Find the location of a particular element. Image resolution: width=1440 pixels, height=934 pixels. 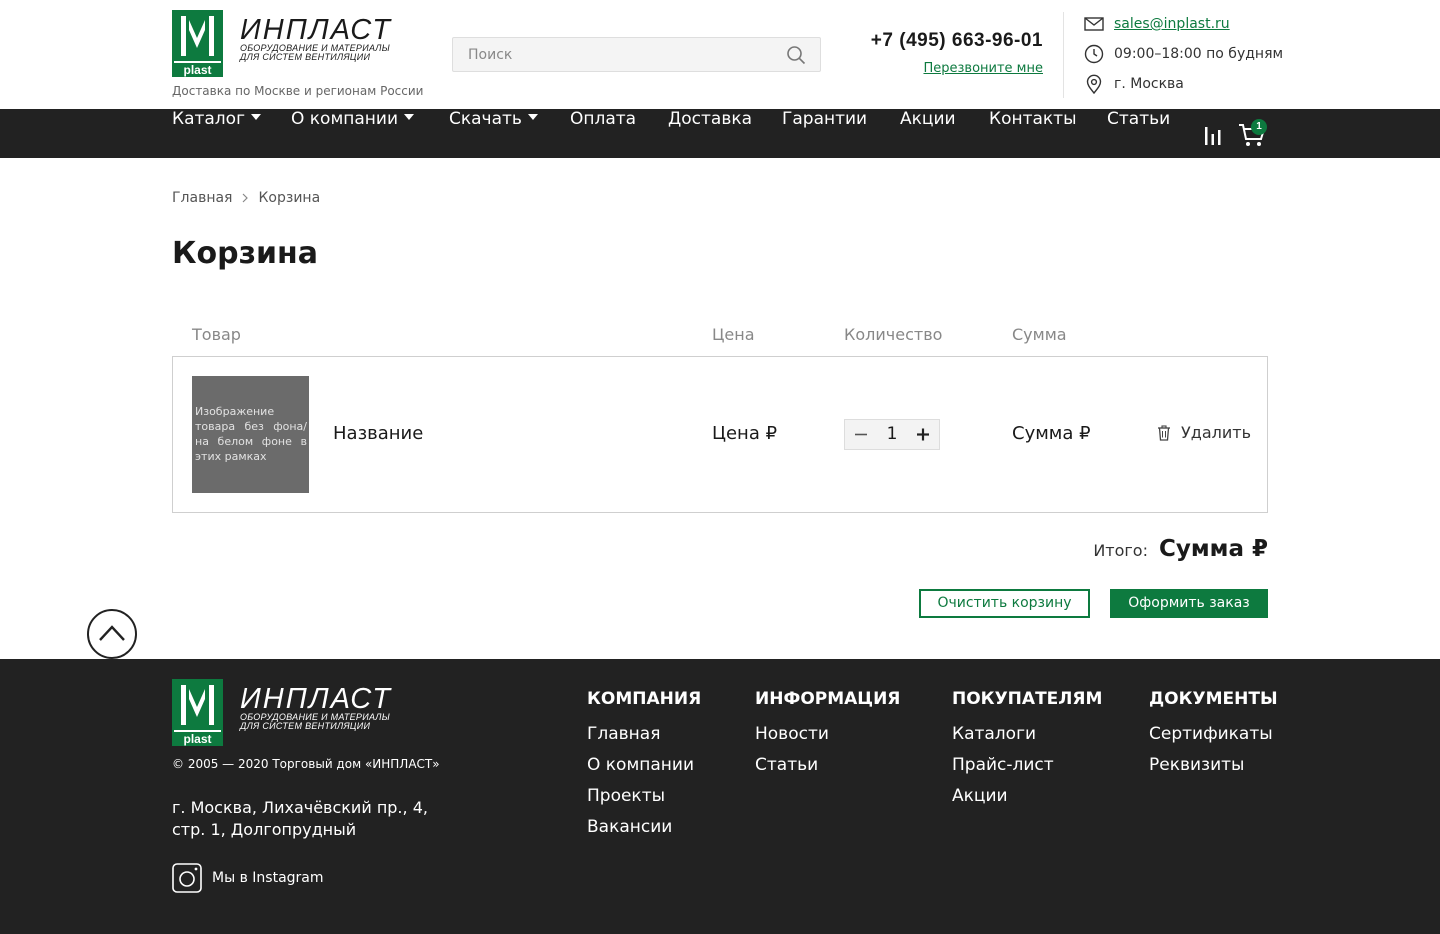

nav-item-download: Скачать is located at coordinates (493, 133).